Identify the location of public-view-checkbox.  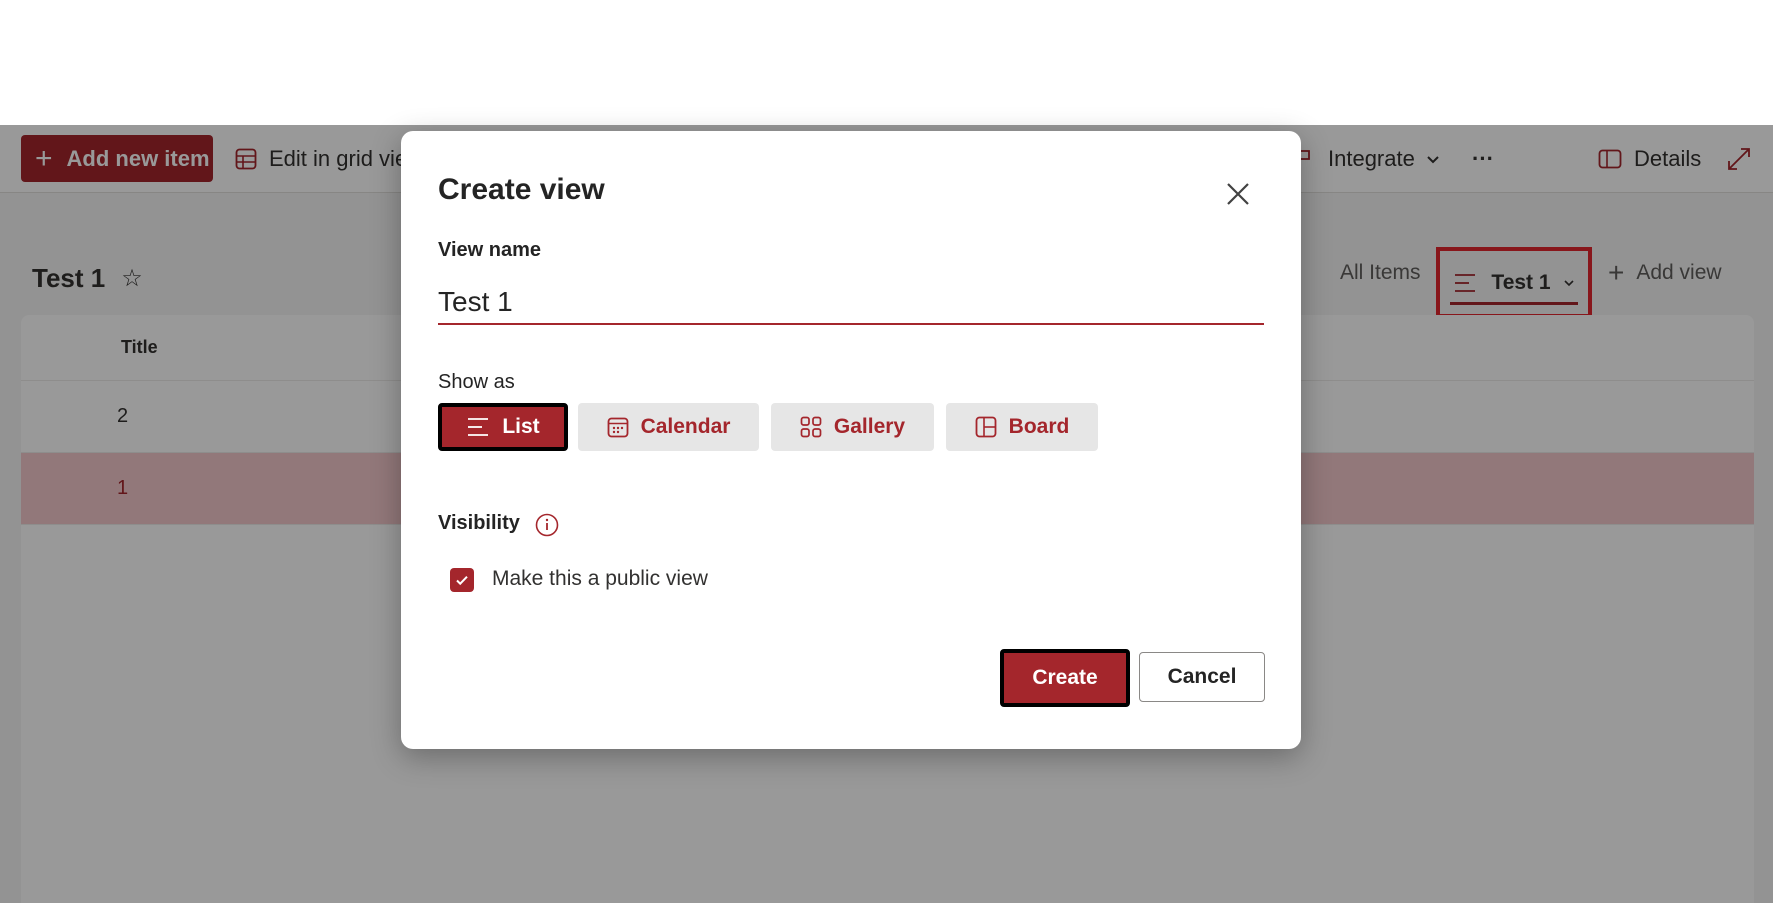
(462, 580).